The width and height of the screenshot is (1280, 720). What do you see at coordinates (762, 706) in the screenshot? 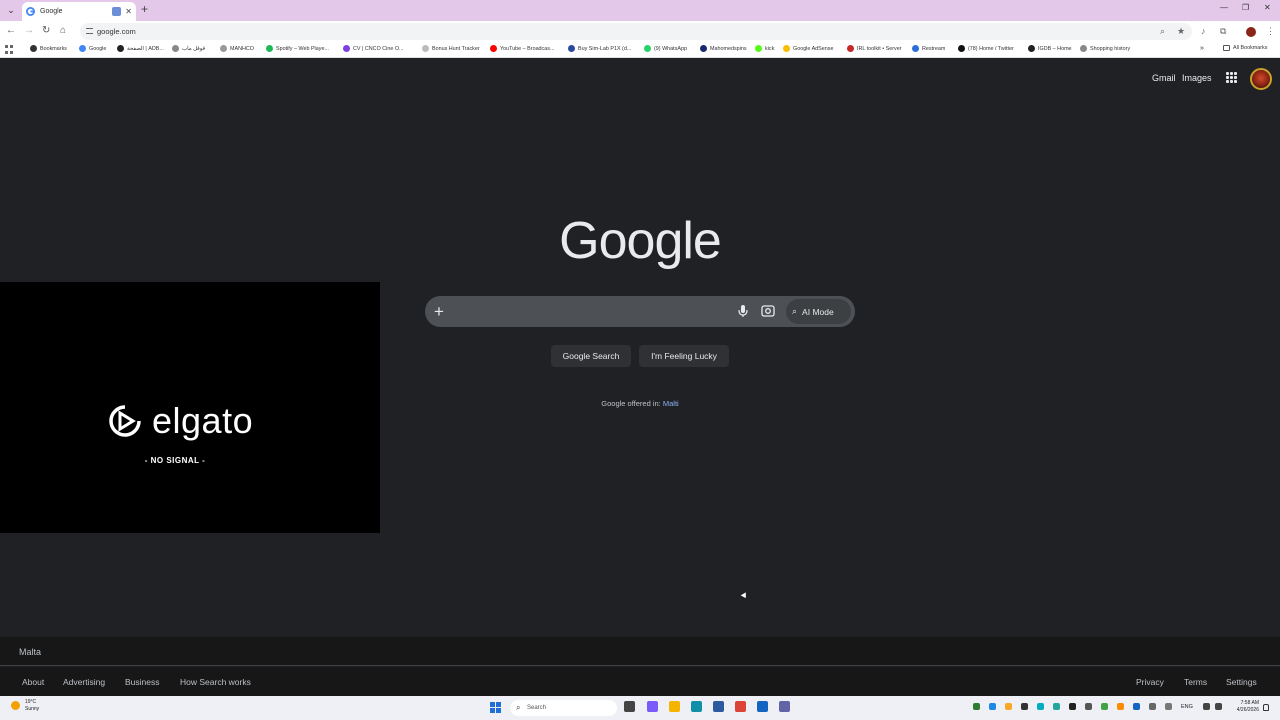
I see `app-icon` at bounding box center [762, 706].